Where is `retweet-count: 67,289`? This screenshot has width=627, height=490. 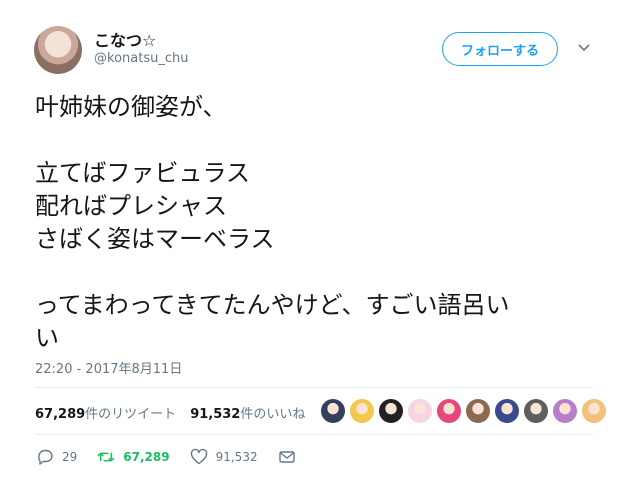
retweet-count: 67,289 is located at coordinates (146, 457).